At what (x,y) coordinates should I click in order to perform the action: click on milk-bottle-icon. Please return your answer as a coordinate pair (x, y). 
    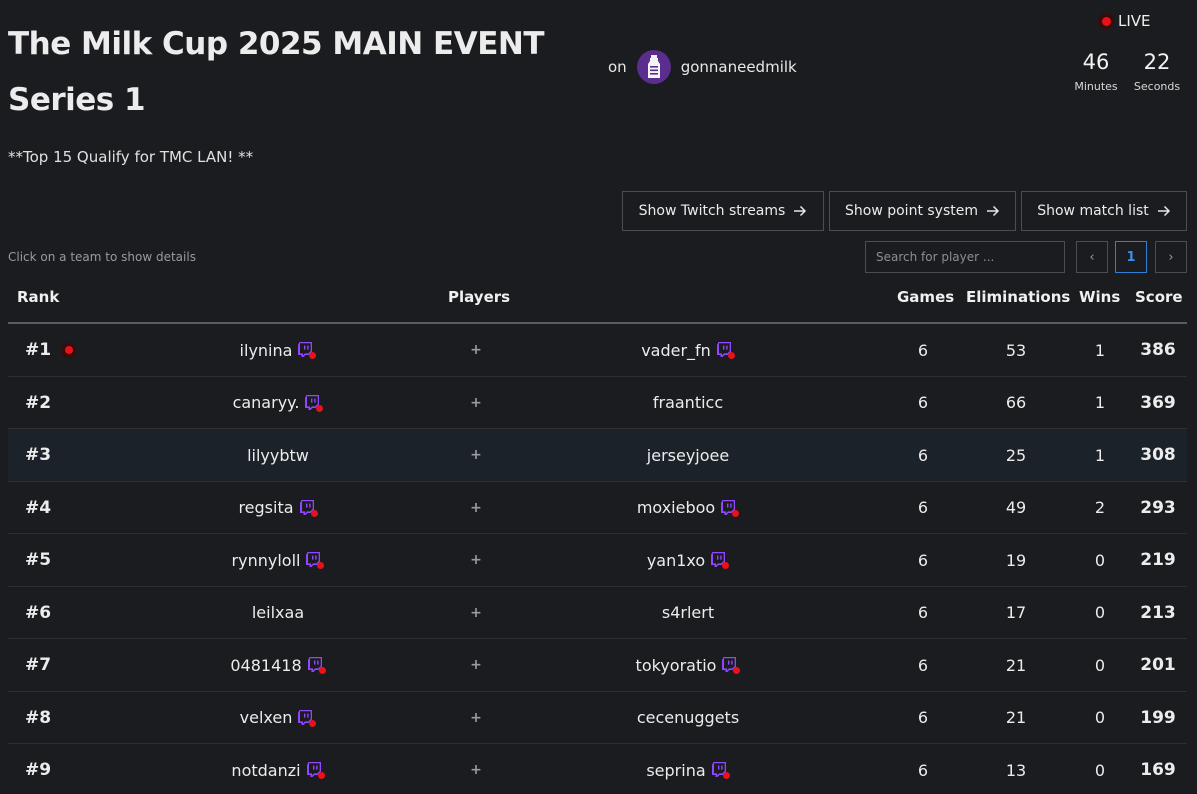
    Looking at the image, I should click on (653, 67).